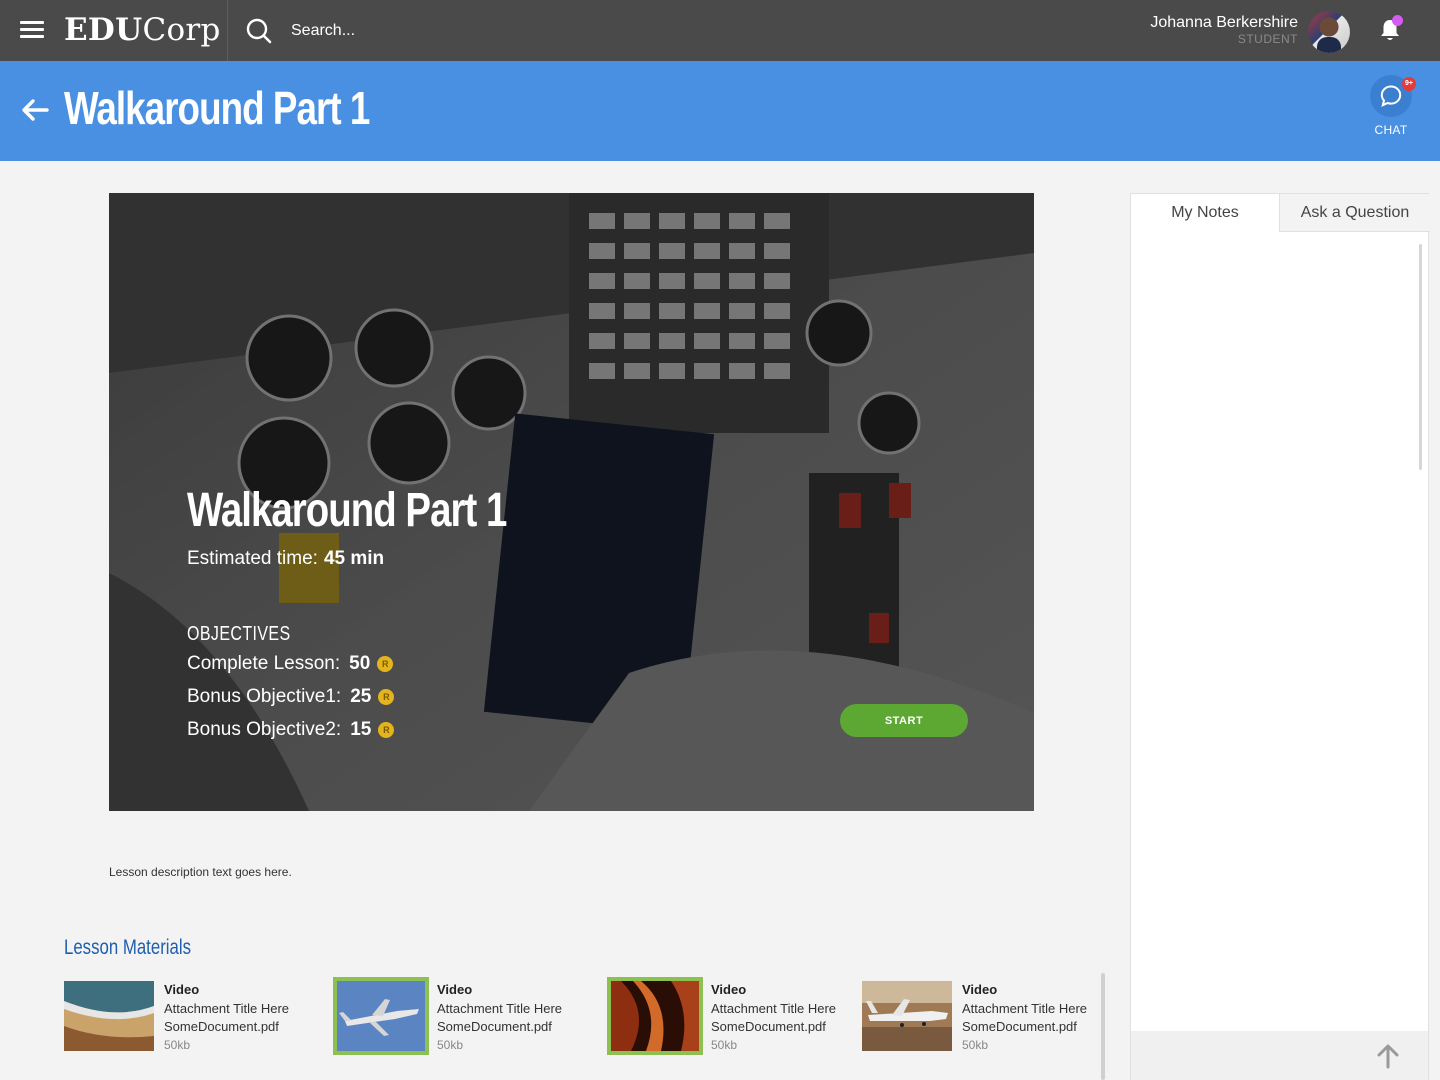 This screenshot has width=1440, height=1080. Describe the element at coordinates (904, 720) in the screenshot. I see `start-button: START` at that location.